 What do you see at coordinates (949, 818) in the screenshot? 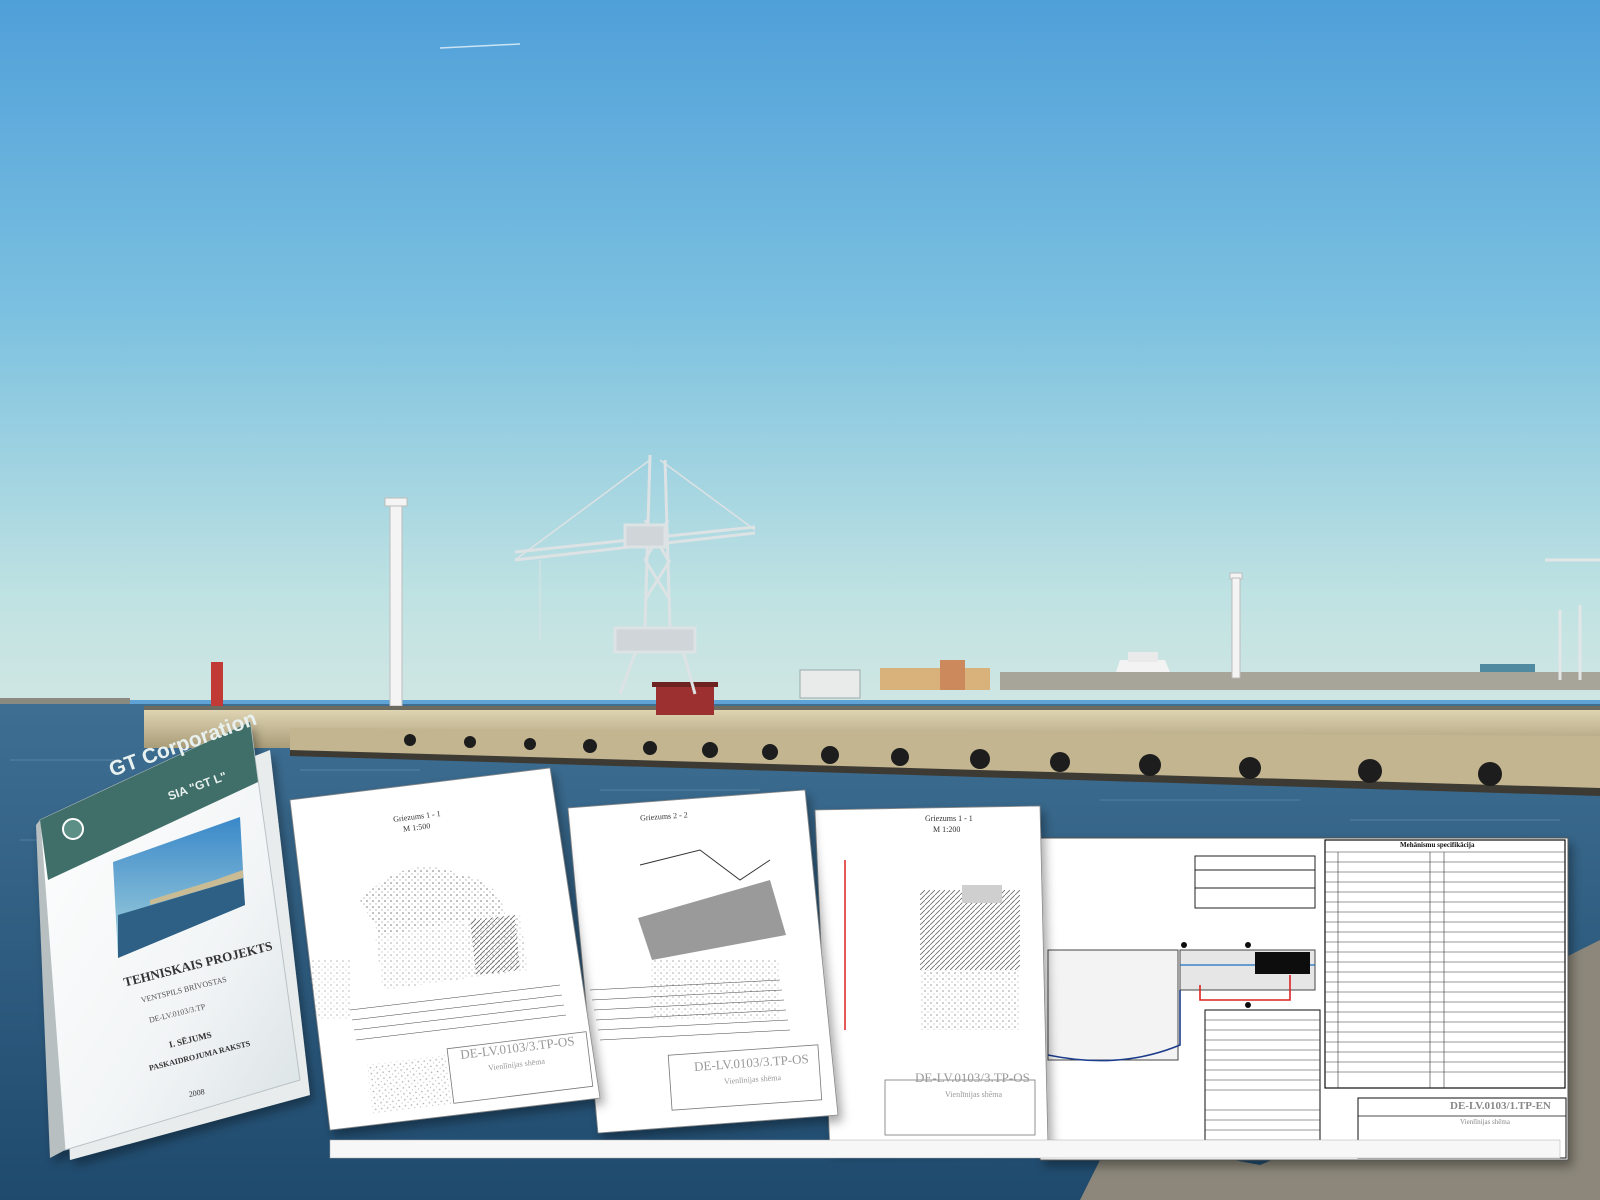
I see `sheet3-section-label: Griezums 1 - 1` at bounding box center [949, 818].